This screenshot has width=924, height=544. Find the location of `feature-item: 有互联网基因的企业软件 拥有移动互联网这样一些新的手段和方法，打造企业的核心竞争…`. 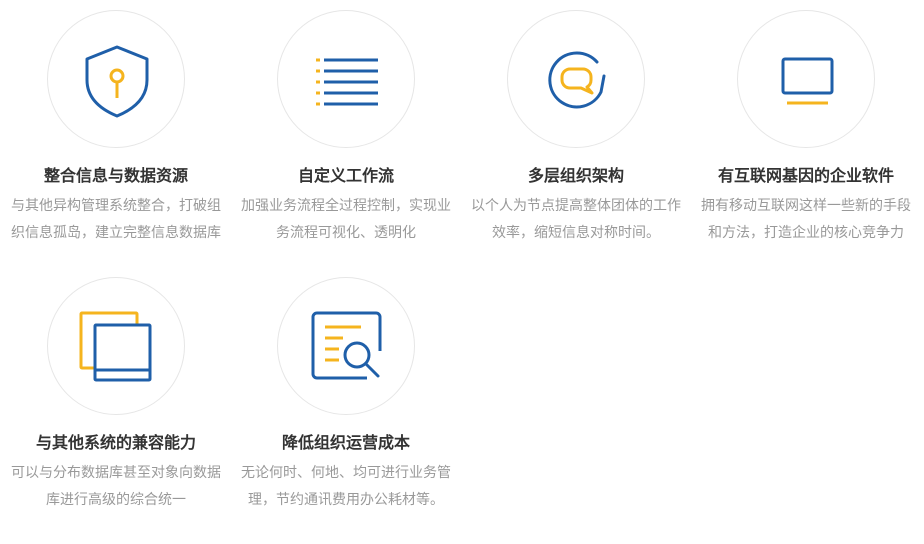

feature-item: 有互联网基因的企业软件 拥有移动互联网这样一些新的手段和方法，打造企业的核心竞争… is located at coordinates (806, 143).